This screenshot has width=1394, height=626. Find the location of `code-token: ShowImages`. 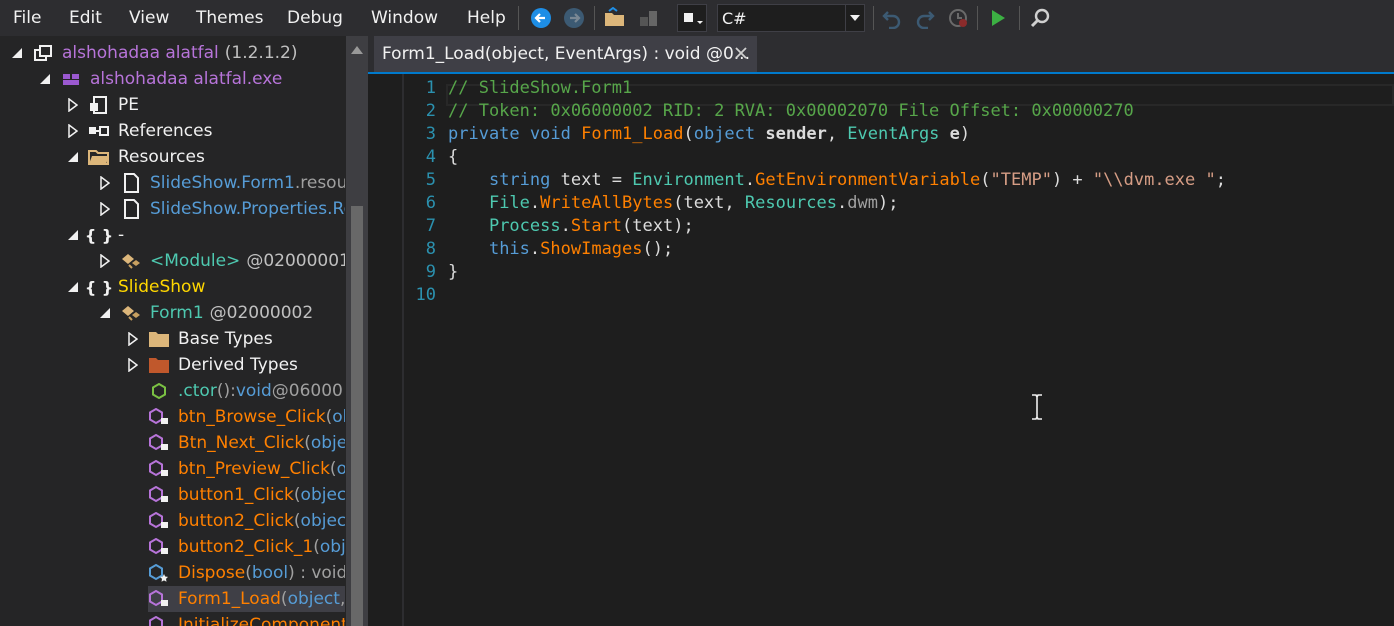

code-token: ShowImages is located at coordinates (591, 249).